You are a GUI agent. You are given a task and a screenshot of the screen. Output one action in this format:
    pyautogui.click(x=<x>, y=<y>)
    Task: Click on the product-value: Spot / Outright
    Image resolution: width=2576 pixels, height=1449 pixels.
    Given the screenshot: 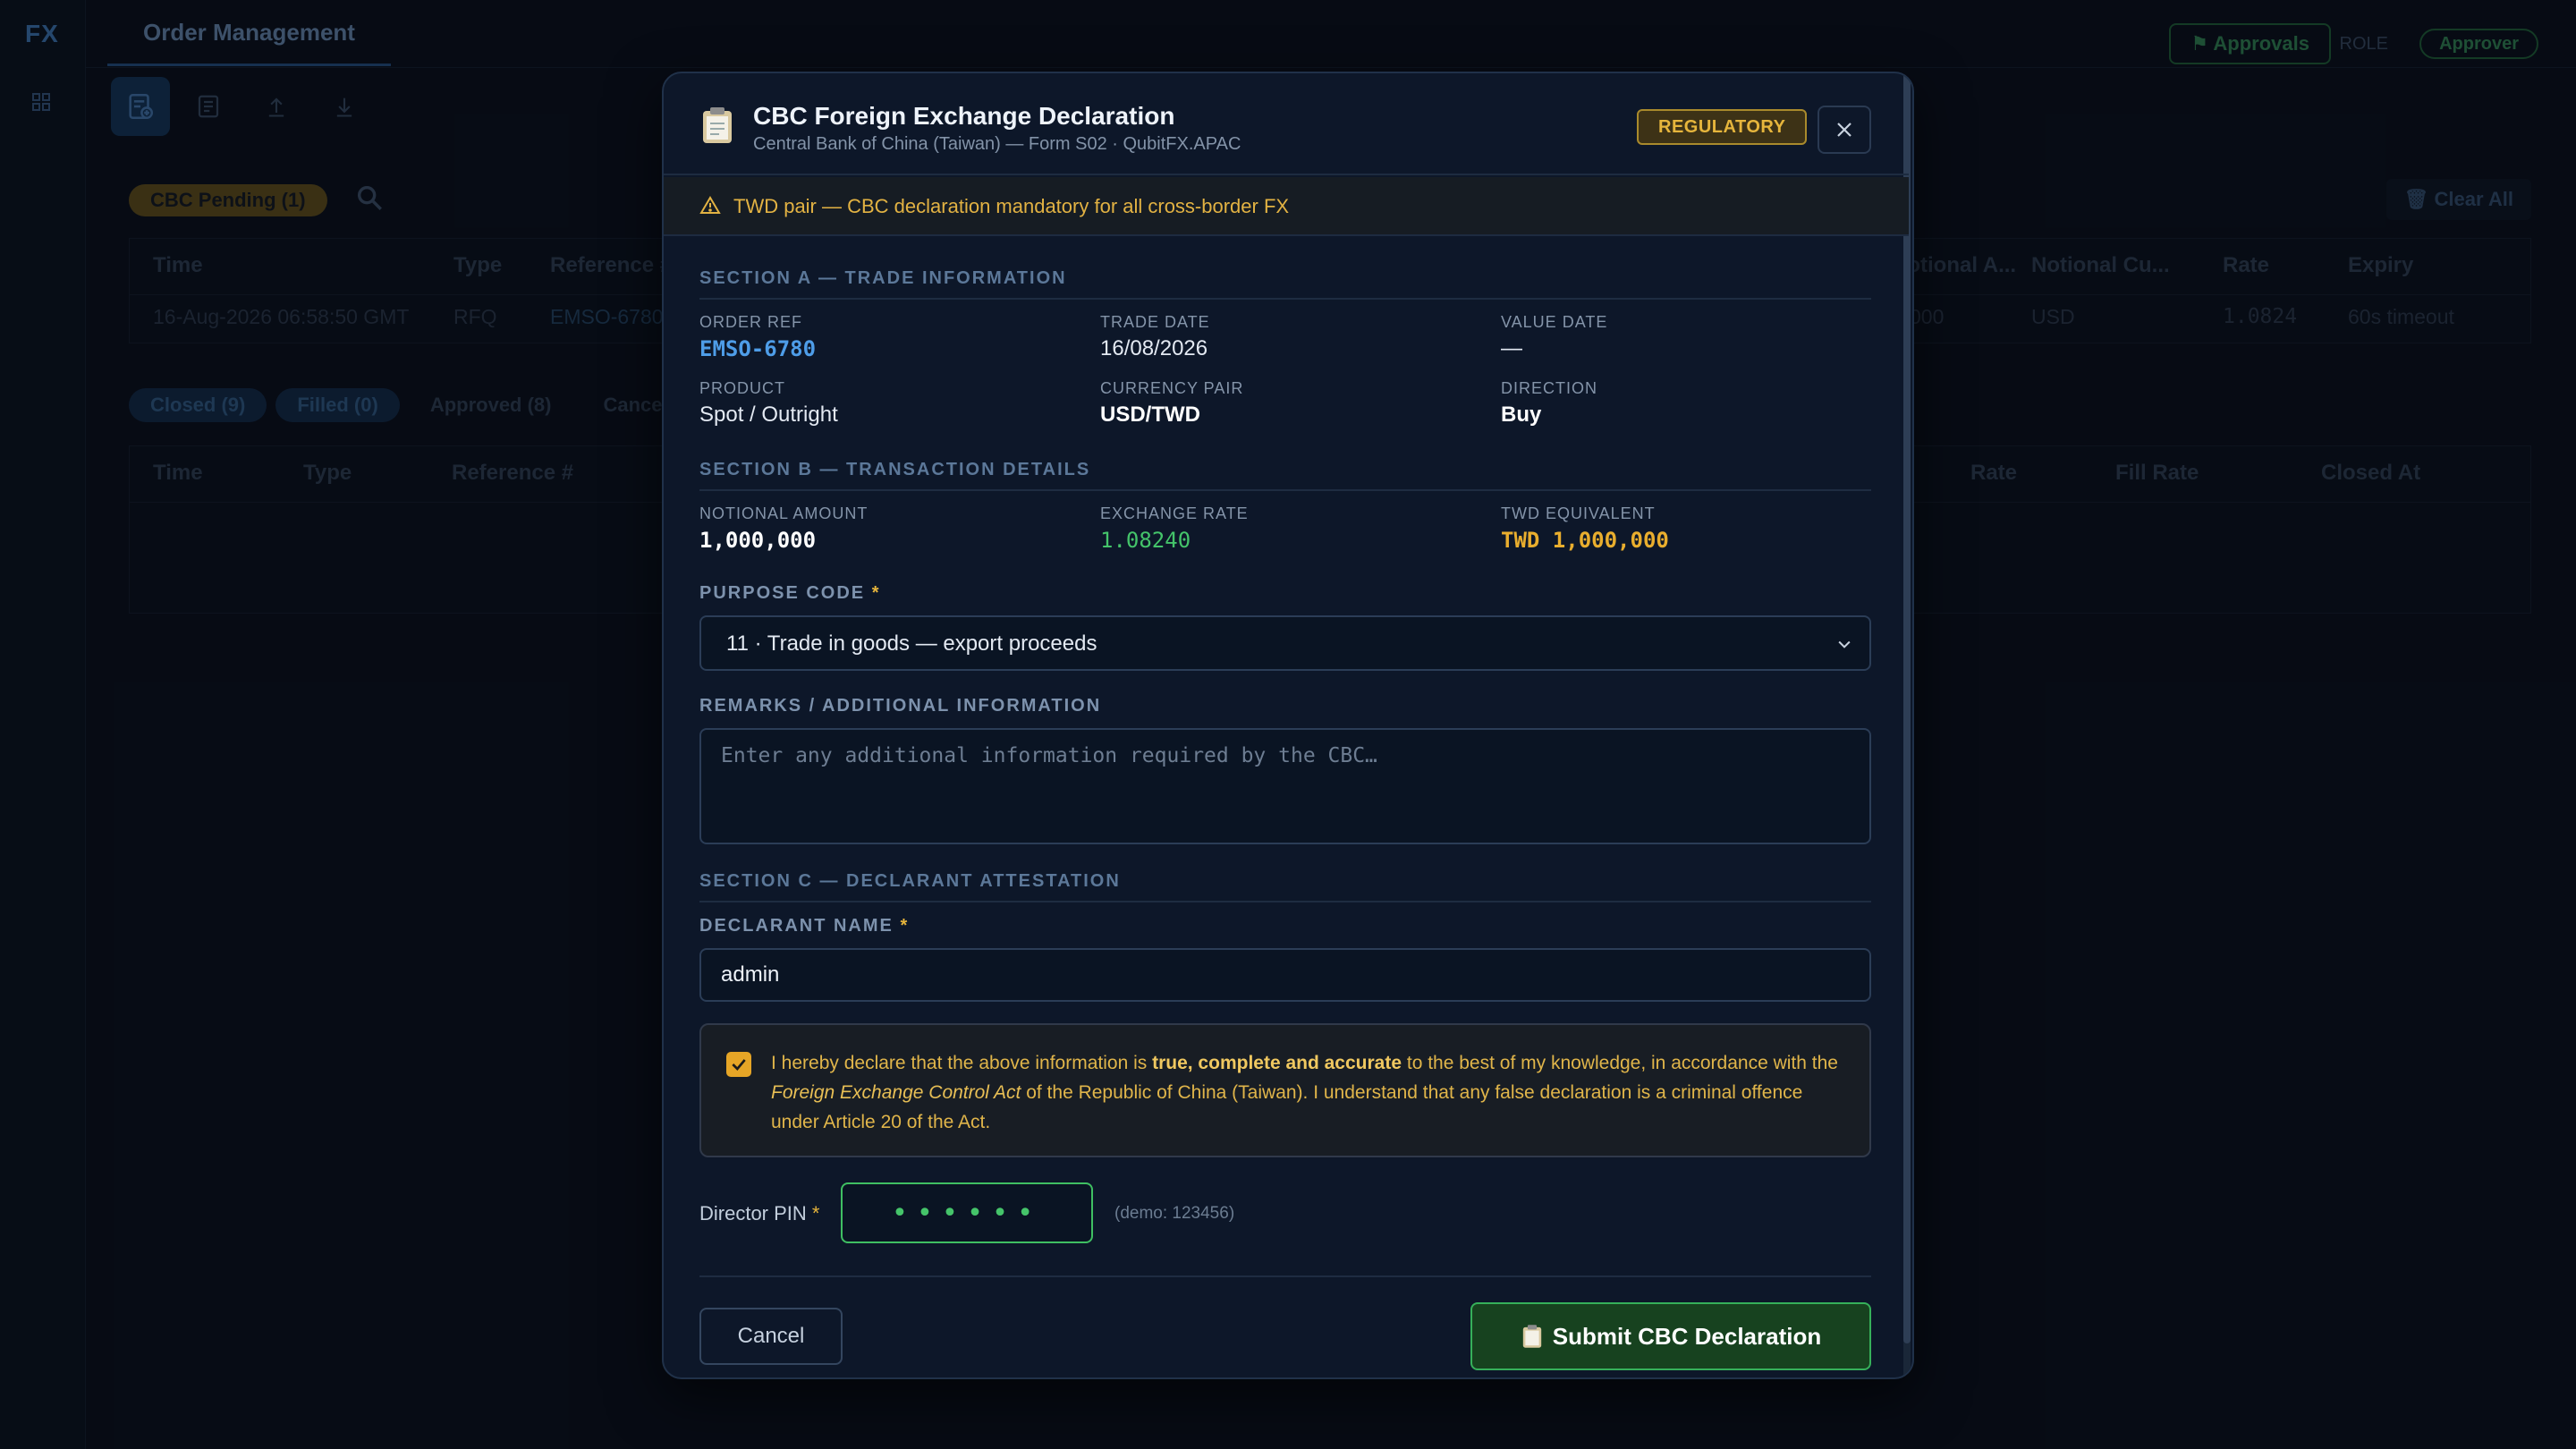 What is the action you would take?
    pyautogui.click(x=768, y=414)
    